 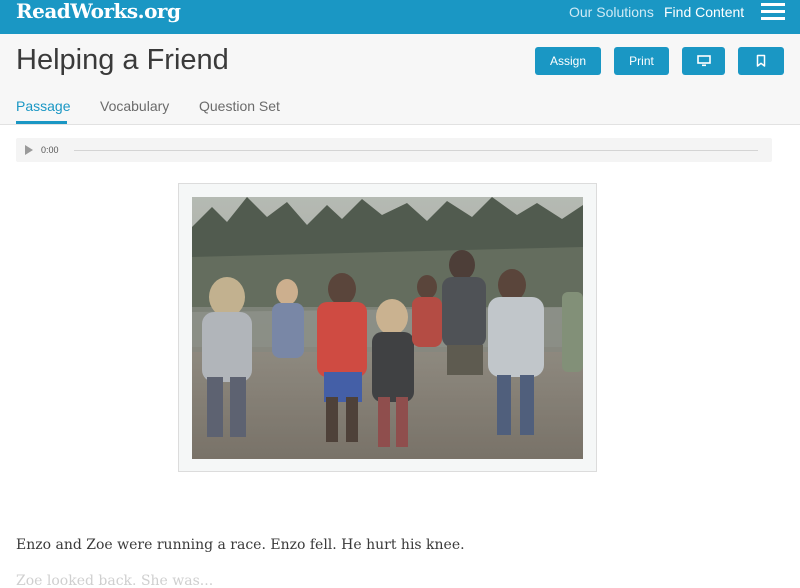 What do you see at coordinates (43, 106) in the screenshot?
I see `tab-passage: Passage` at bounding box center [43, 106].